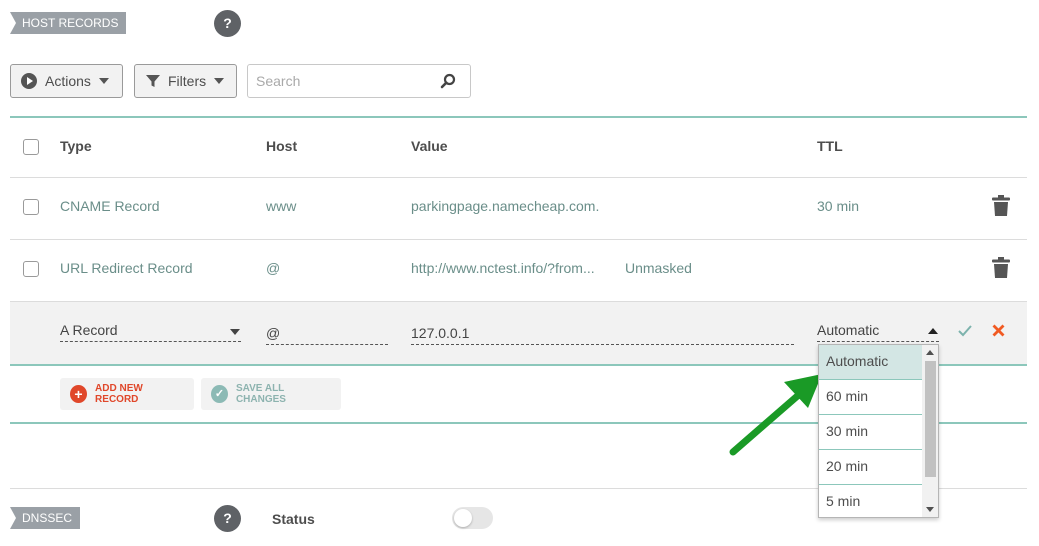 The width and height of the screenshot is (1039, 546). What do you see at coordinates (930, 419) in the screenshot?
I see `scrollbar-thumb` at bounding box center [930, 419].